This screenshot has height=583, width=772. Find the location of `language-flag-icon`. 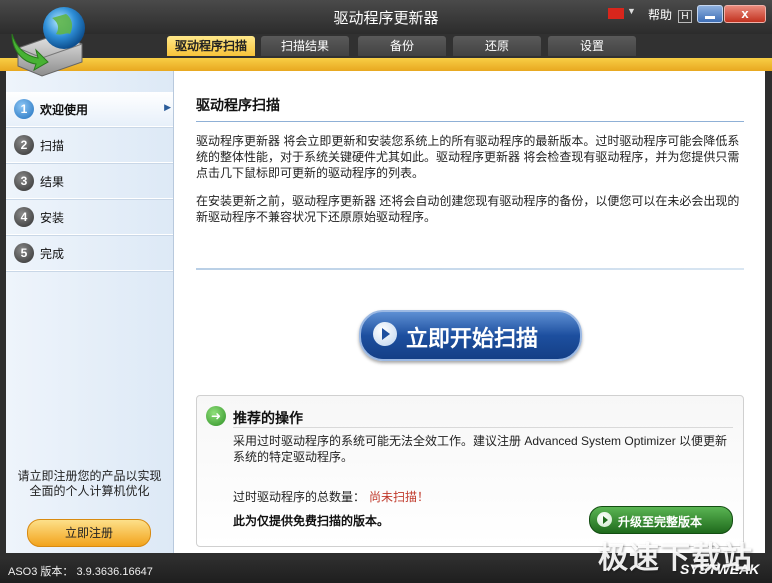

language-flag-icon is located at coordinates (616, 13).